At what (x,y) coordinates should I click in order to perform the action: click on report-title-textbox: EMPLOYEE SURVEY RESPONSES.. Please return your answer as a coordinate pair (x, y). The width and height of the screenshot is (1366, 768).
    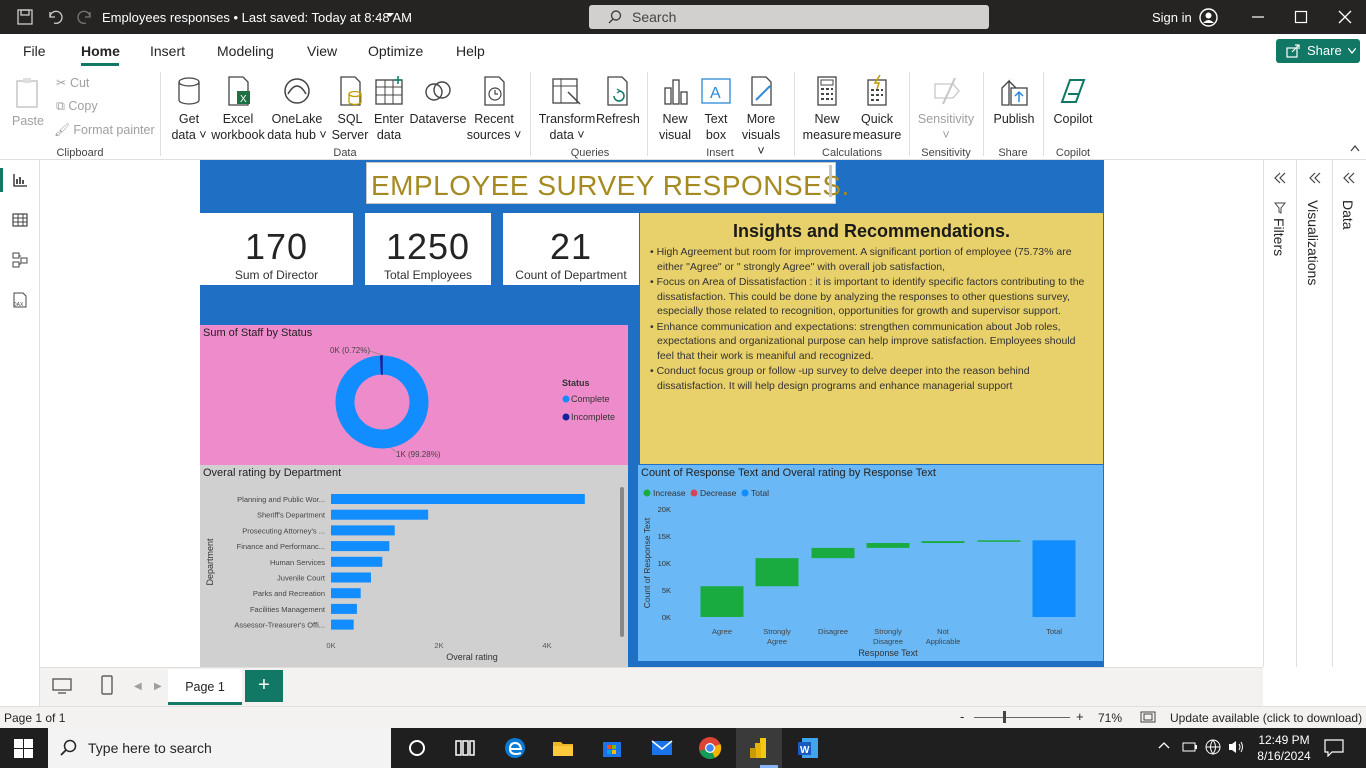
    Looking at the image, I should click on (607, 183).